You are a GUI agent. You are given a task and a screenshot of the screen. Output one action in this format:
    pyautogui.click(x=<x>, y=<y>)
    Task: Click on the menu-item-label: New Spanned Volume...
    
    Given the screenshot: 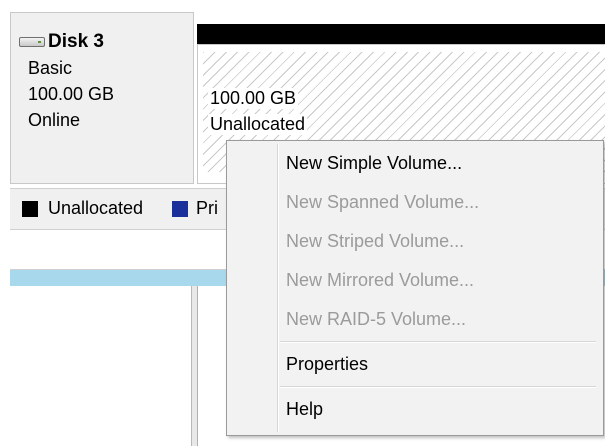 What is the action you would take?
    pyautogui.click(x=383, y=202)
    